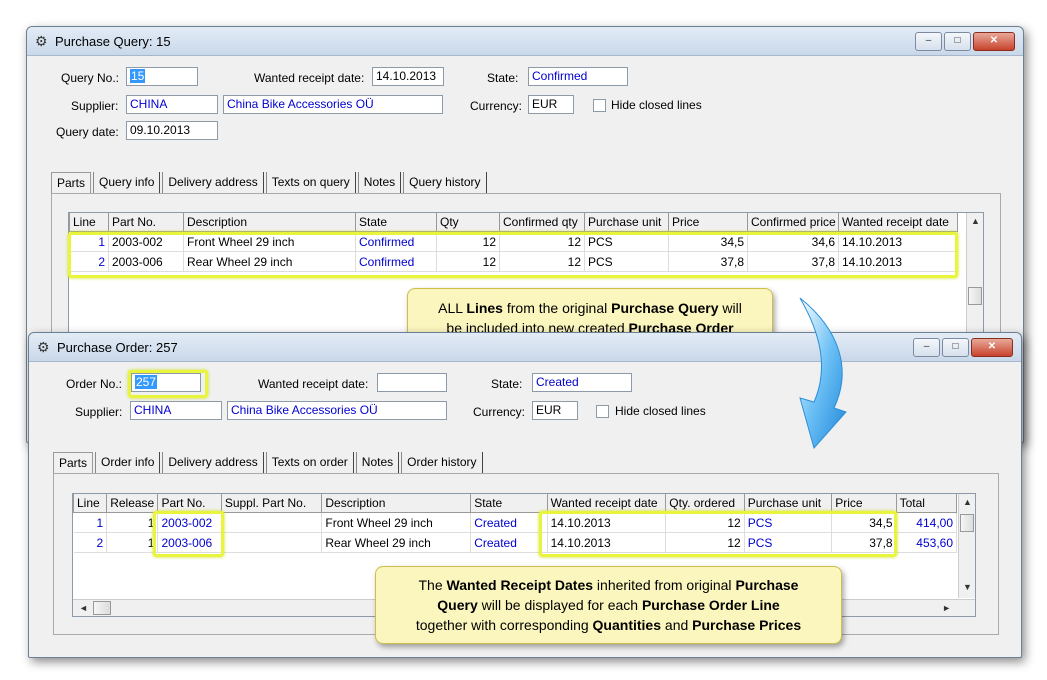 This screenshot has height=680, width=1047. Describe the element at coordinates (172, 130) in the screenshot. I see `query-date-field: 09.10.2013` at that location.